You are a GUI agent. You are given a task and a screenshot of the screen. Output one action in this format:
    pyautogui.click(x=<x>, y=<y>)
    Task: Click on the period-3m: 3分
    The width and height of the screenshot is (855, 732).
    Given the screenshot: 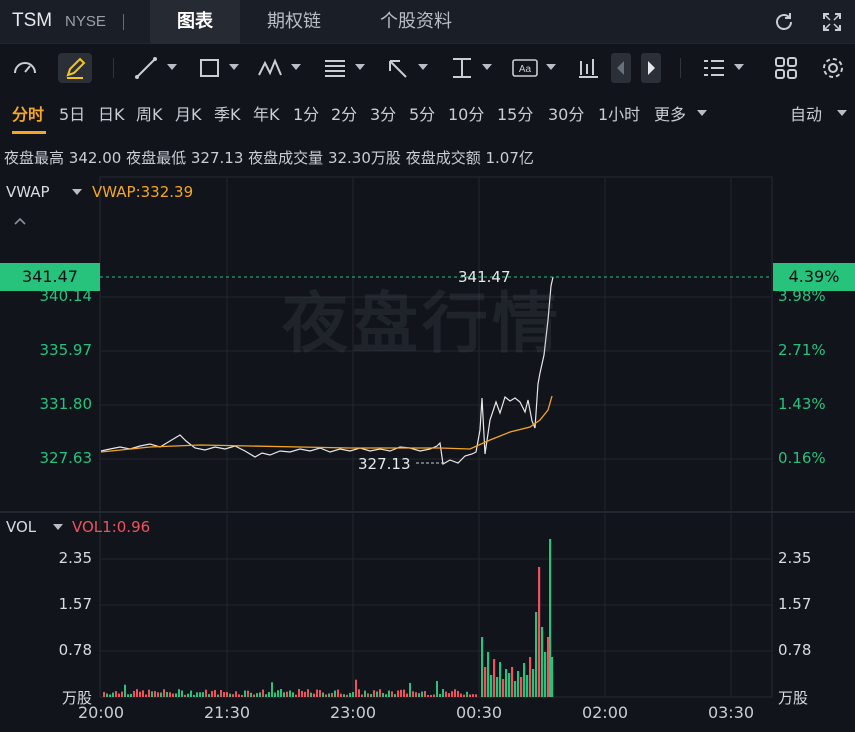 What is the action you would take?
    pyautogui.click(x=383, y=113)
    